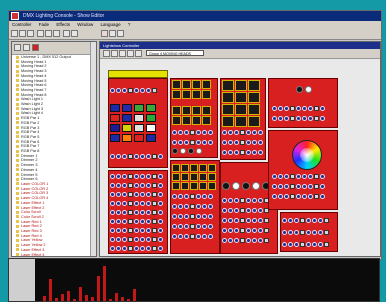 The image size is (386, 302). I want to click on prism-icon, so click(246, 186).